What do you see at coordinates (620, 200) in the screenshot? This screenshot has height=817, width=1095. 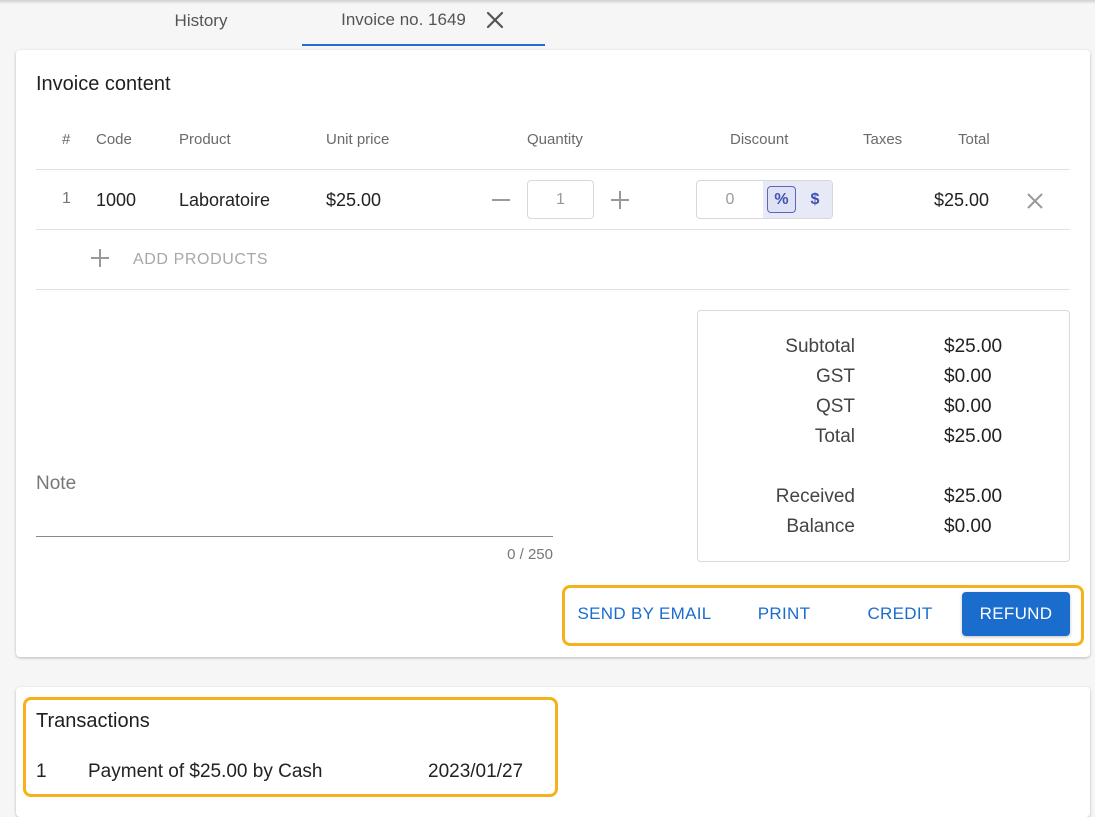 I see `increase-quantity-button` at bounding box center [620, 200].